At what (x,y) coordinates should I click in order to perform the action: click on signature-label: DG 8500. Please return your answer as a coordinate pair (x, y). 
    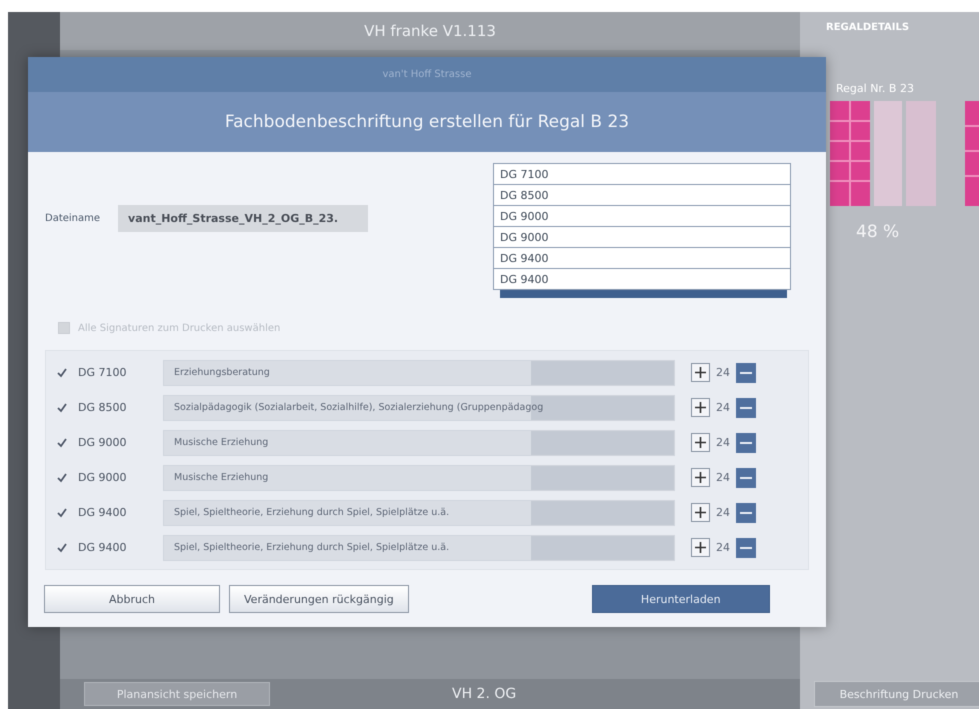
    Looking at the image, I should click on (103, 407).